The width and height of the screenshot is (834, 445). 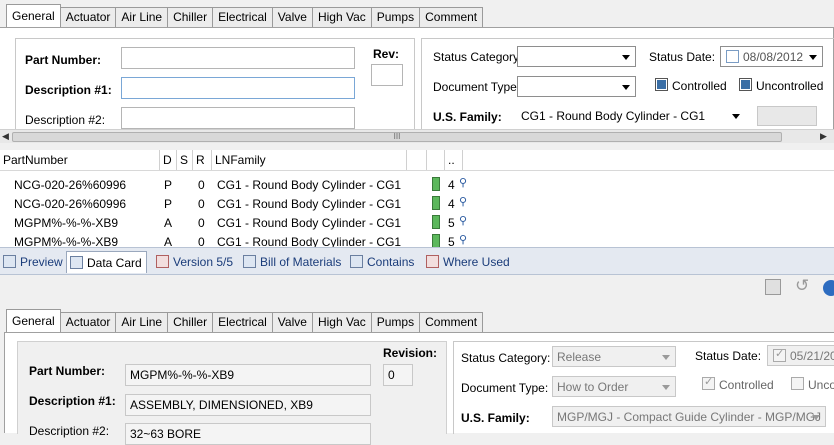 What do you see at coordinates (142, 322) in the screenshot?
I see `card-tab-air-line: Air Line` at bounding box center [142, 322].